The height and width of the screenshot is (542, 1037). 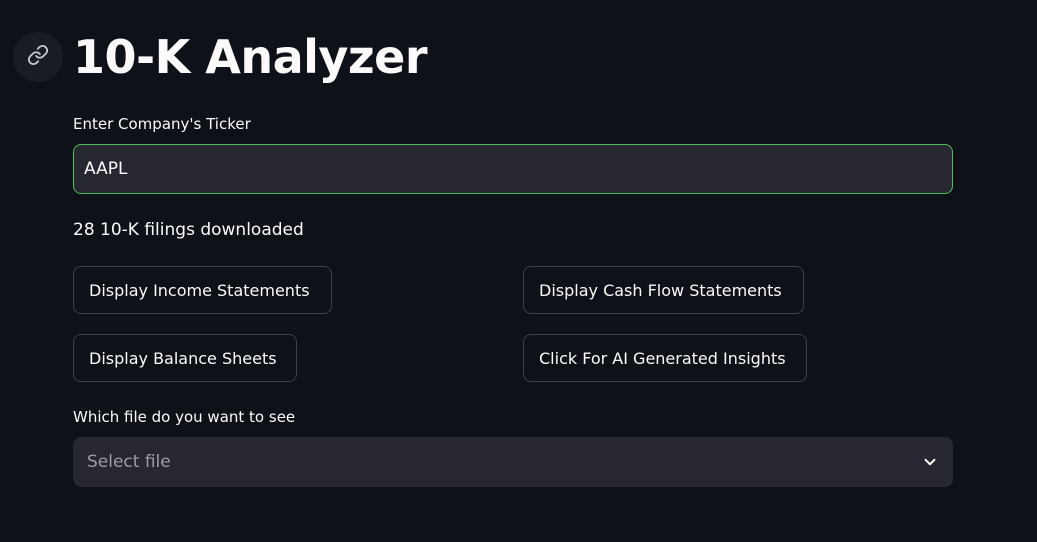 I want to click on link-icon, so click(x=38, y=57).